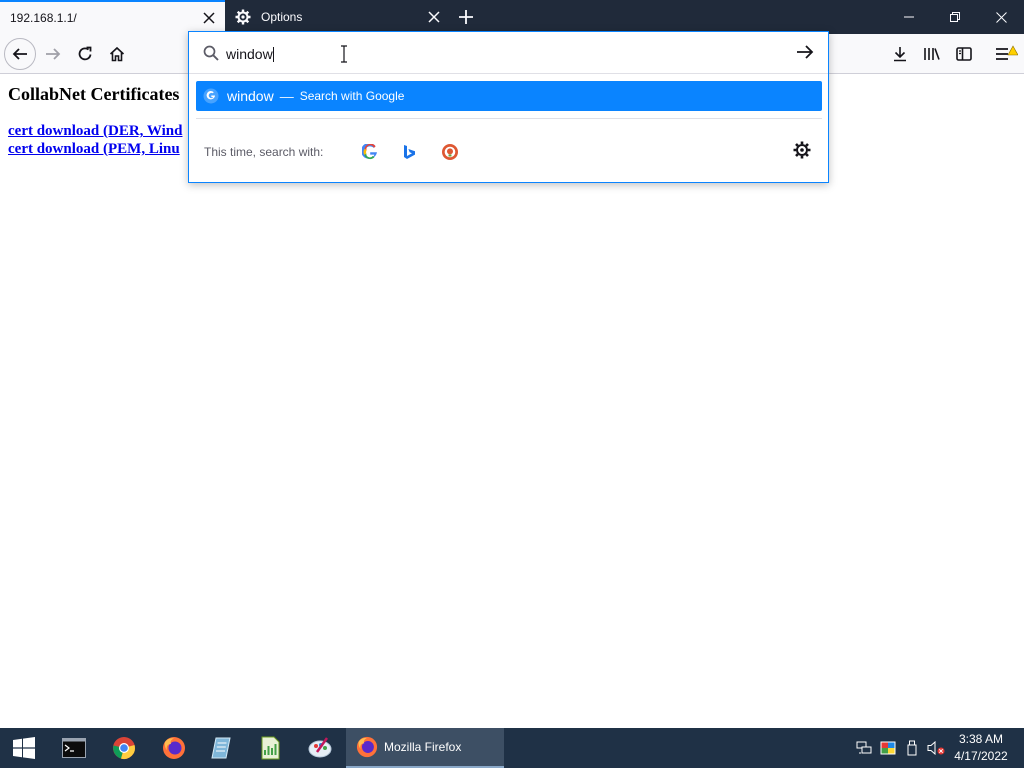 This screenshot has width=1024, height=768. What do you see at coordinates (273, 54) in the screenshot?
I see `text-caret` at bounding box center [273, 54].